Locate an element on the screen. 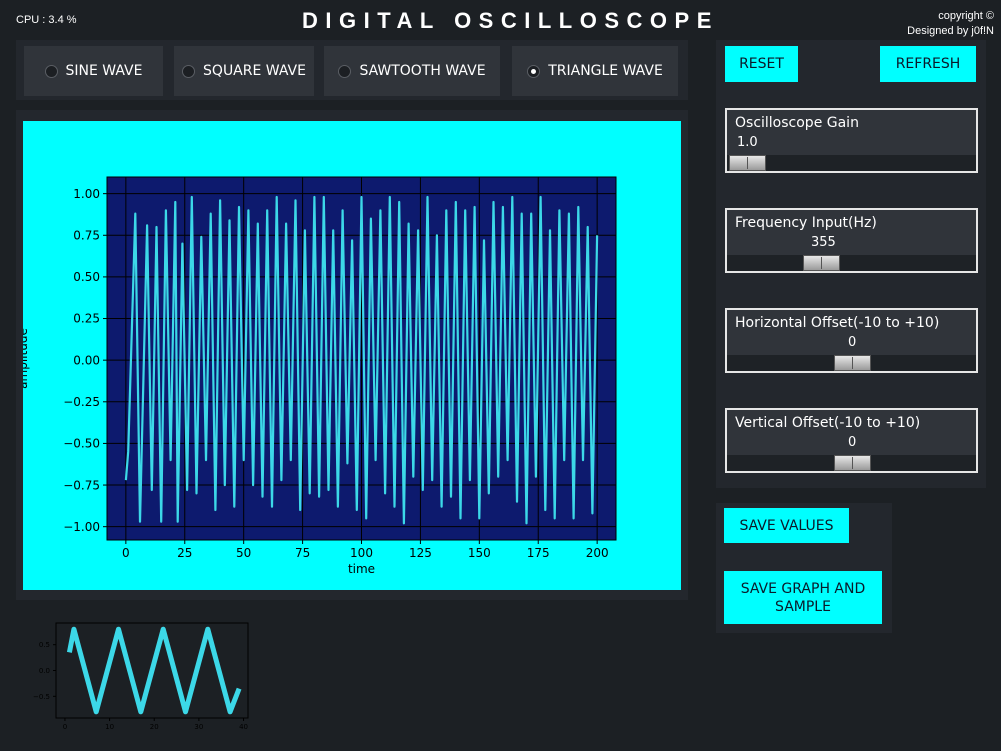 This screenshot has height=751, width=1001. x-tick-label: 50 is located at coordinates (243, 553).